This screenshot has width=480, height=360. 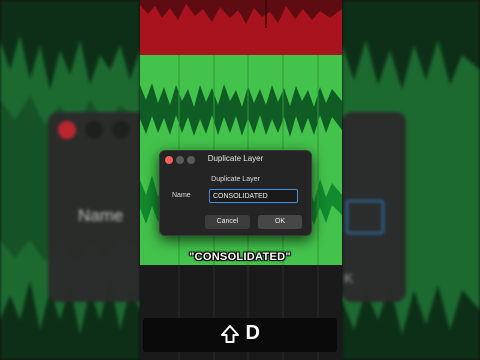 I want to click on shortcut-key: D, so click(x=252, y=333).